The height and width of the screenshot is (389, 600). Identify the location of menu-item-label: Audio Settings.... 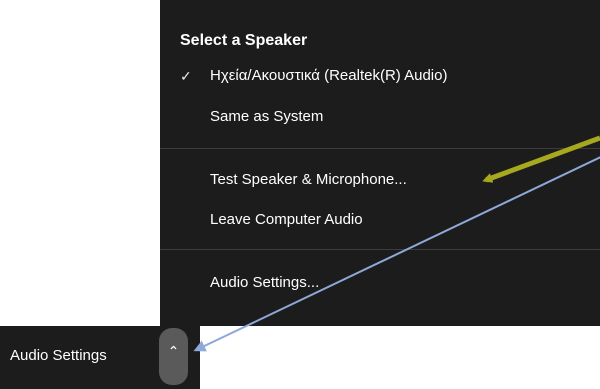
(265, 282).